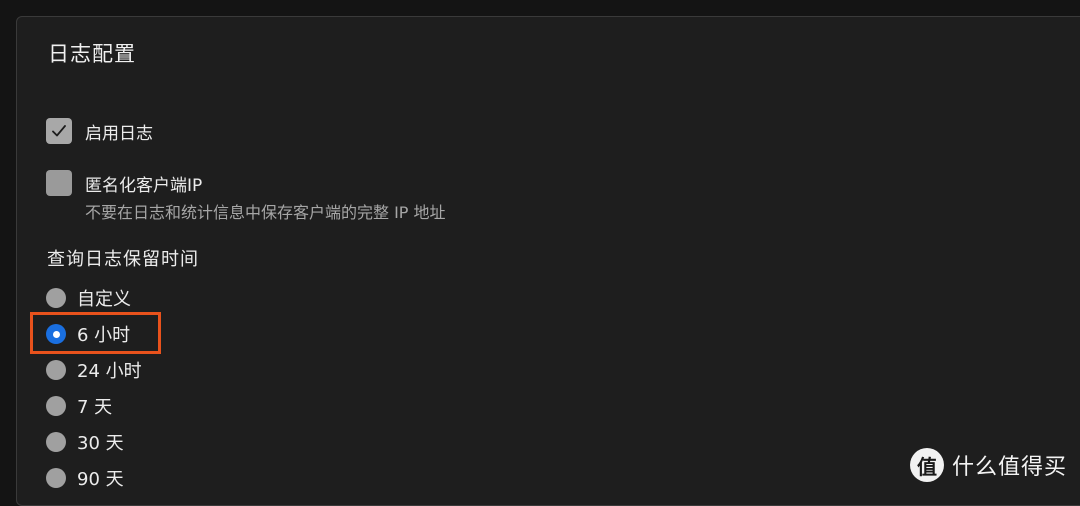  I want to click on retention-option-custom: 自定义, so click(88, 298).